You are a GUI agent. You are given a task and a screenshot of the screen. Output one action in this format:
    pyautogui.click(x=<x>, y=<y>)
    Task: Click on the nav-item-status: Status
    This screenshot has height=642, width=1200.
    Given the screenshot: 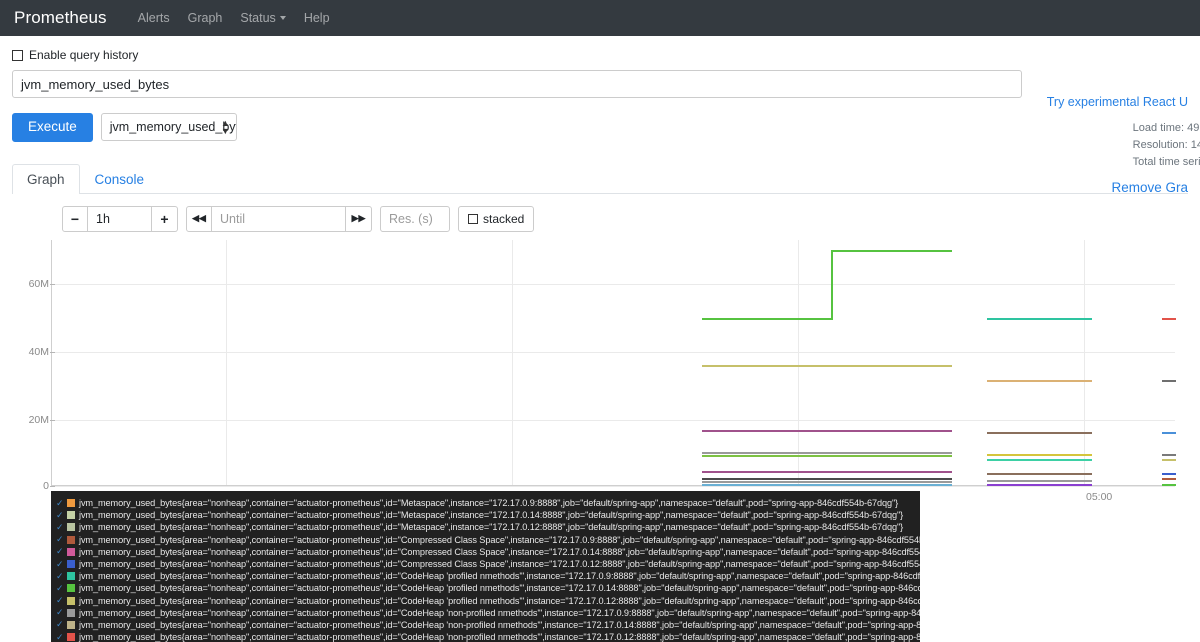 What is the action you would take?
    pyautogui.click(x=262, y=18)
    